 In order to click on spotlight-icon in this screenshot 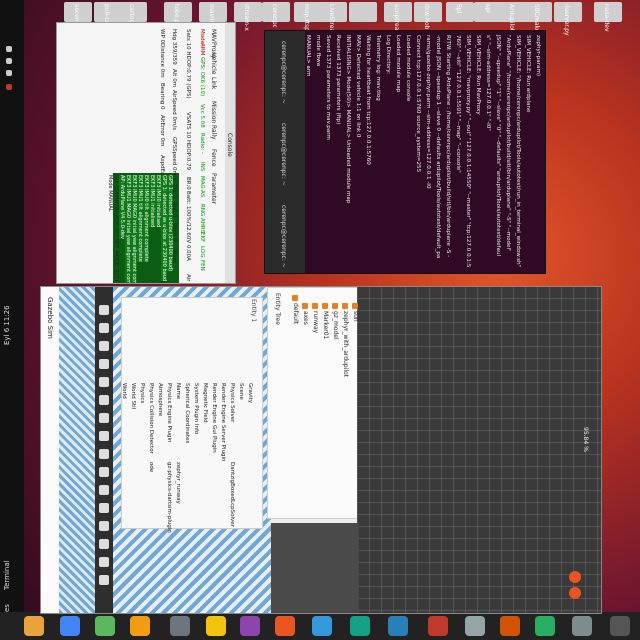, I will do `click(104, 472)`.